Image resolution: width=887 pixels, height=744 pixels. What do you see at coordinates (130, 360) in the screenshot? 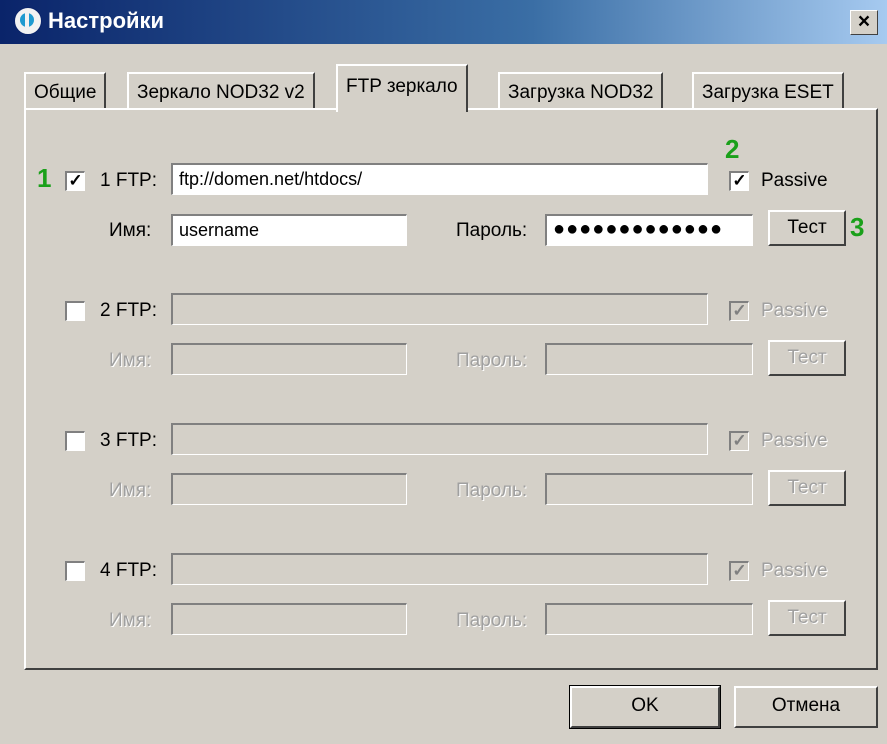
I see `ftp2-user-label: Имя:` at bounding box center [130, 360].